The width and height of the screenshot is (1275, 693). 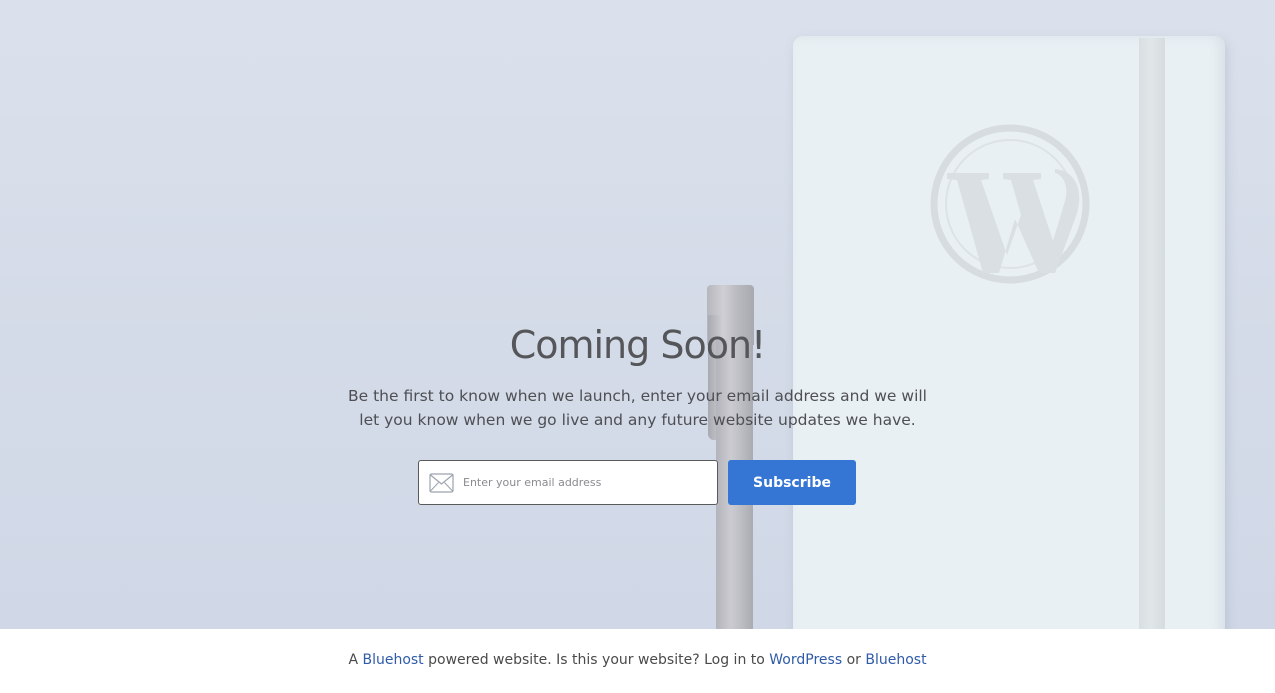 What do you see at coordinates (588, 482) in the screenshot?
I see `email-input` at bounding box center [588, 482].